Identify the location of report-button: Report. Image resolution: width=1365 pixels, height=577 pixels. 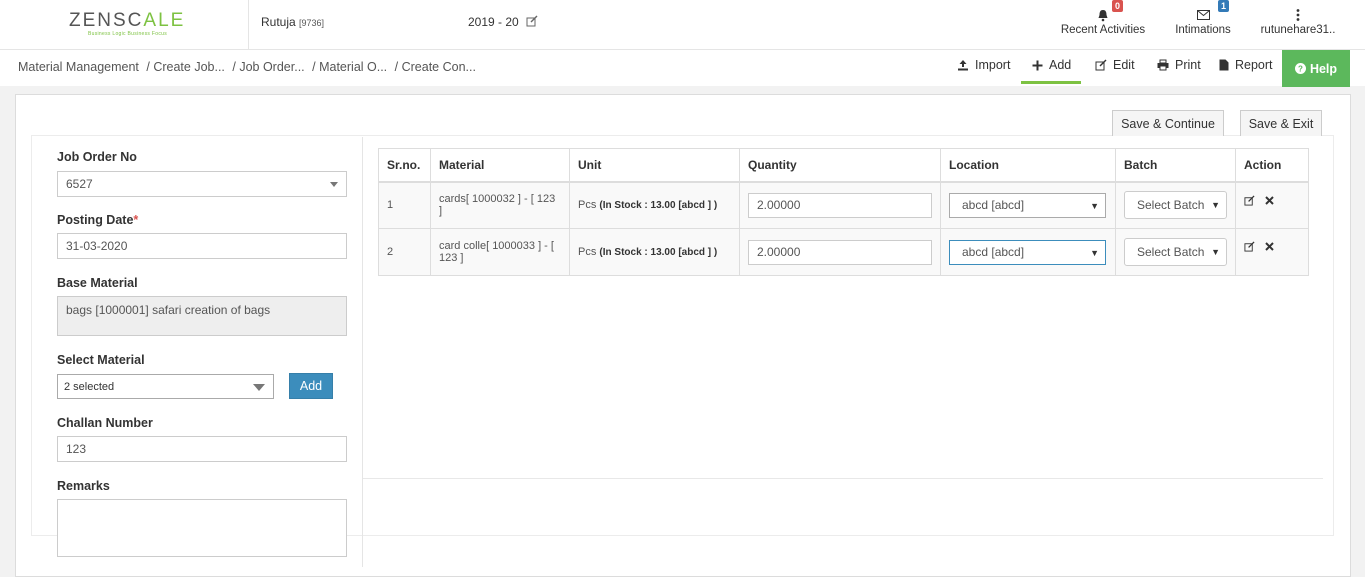
(1246, 65).